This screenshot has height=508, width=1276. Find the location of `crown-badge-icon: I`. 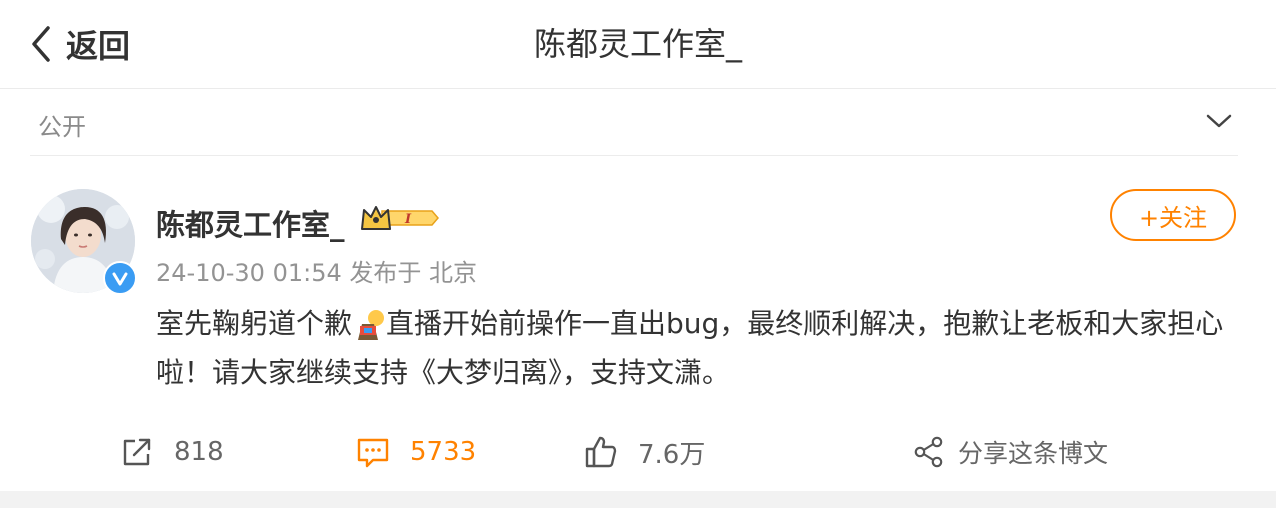

crown-badge-icon: I is located at coordinates (400, 218).